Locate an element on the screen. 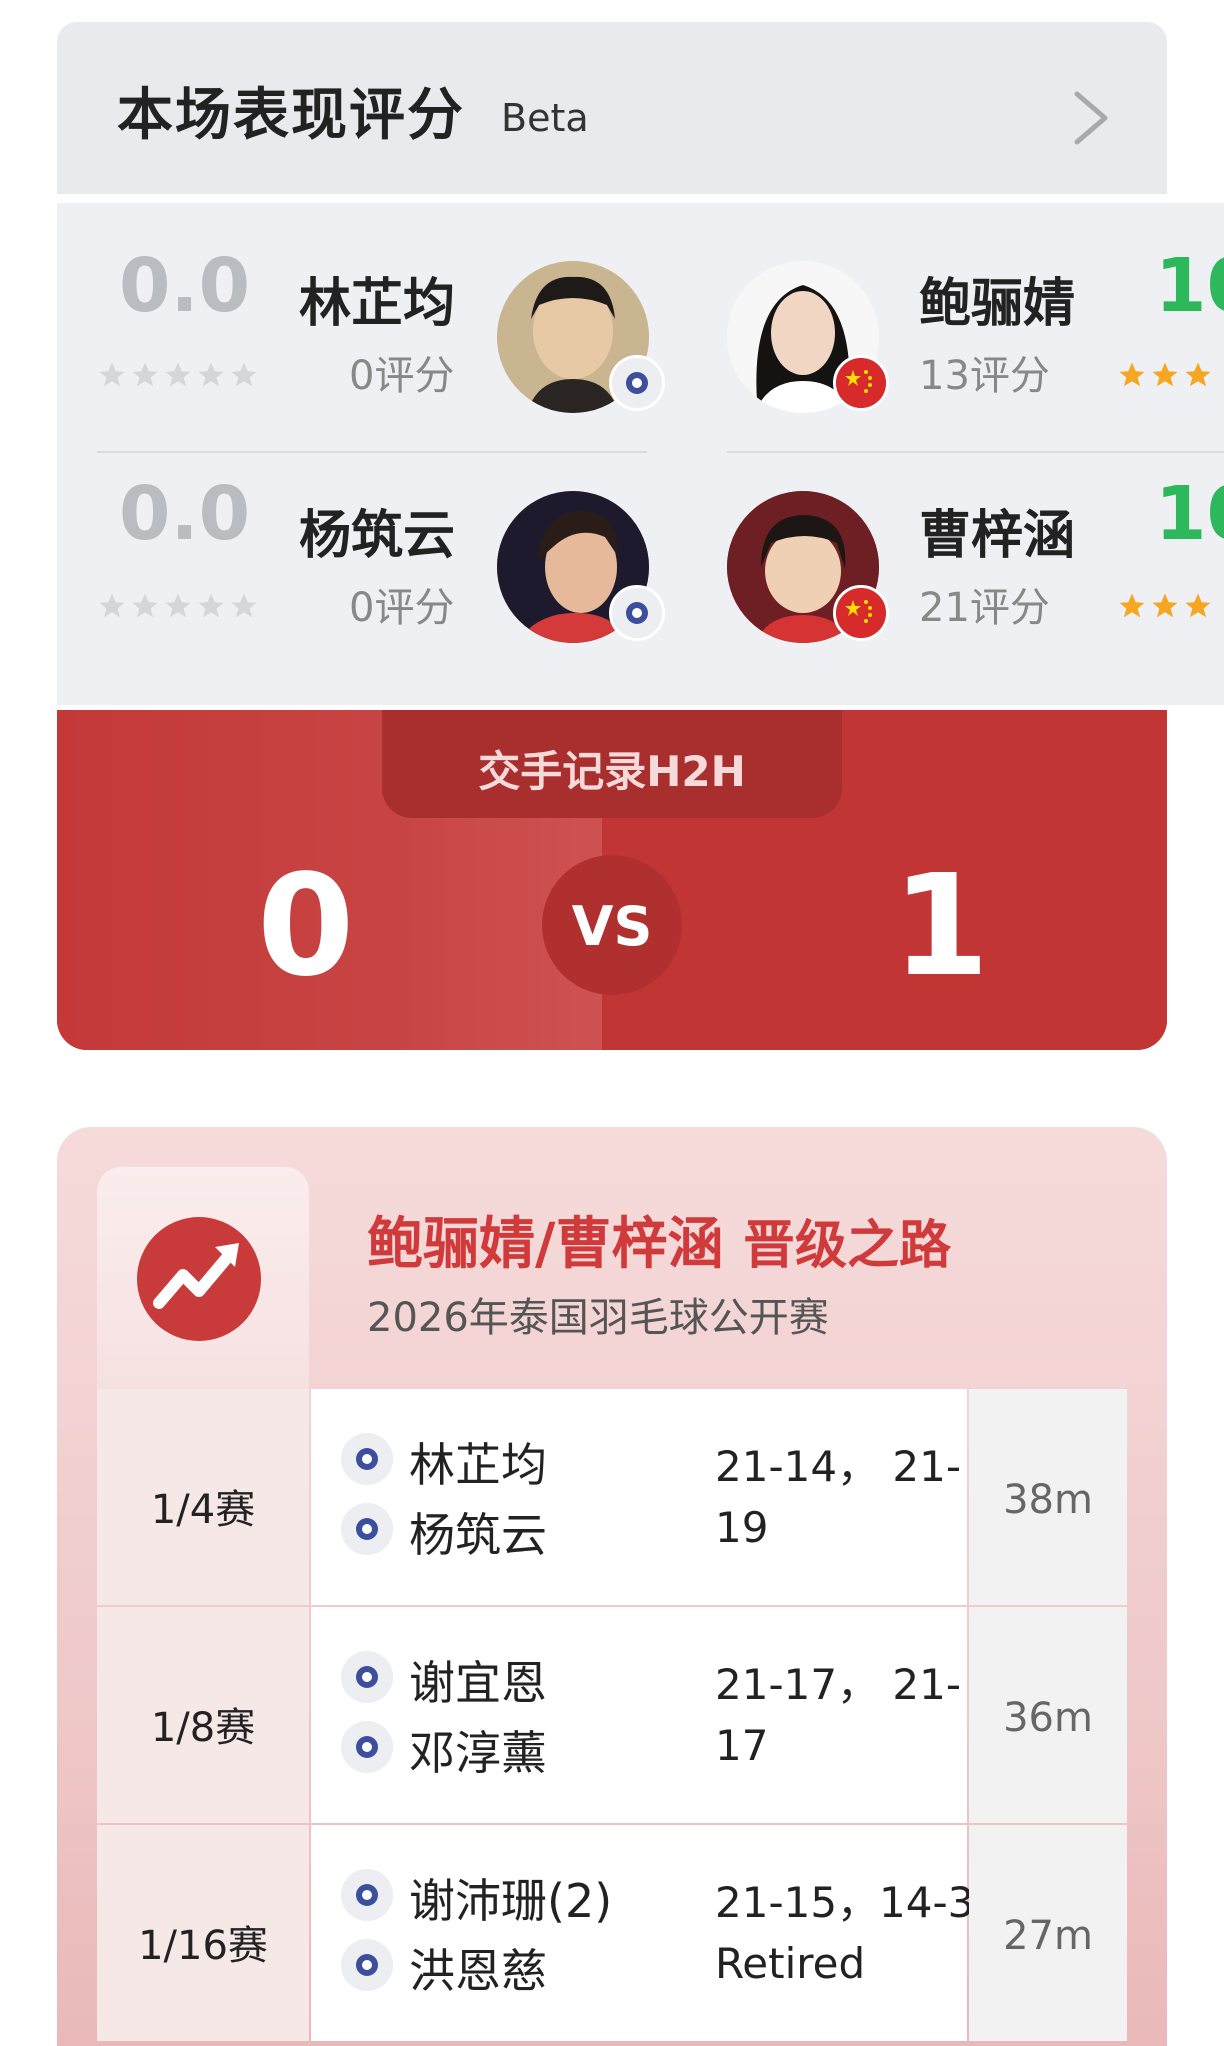 The width and height of the screenshot is (1224, 2046). opponent-name: 邓淳薰 is located at coordinates (478, 1753).